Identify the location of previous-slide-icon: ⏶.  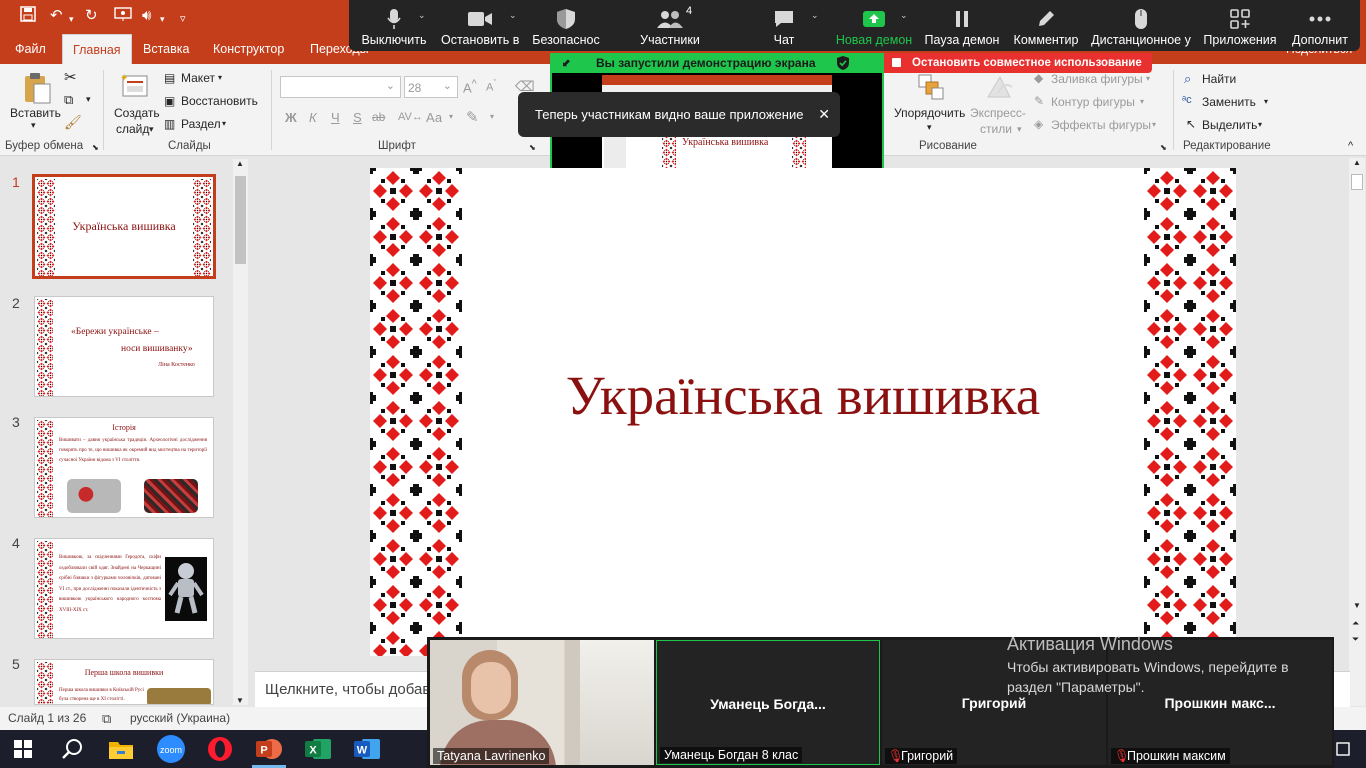
(1355, 623).